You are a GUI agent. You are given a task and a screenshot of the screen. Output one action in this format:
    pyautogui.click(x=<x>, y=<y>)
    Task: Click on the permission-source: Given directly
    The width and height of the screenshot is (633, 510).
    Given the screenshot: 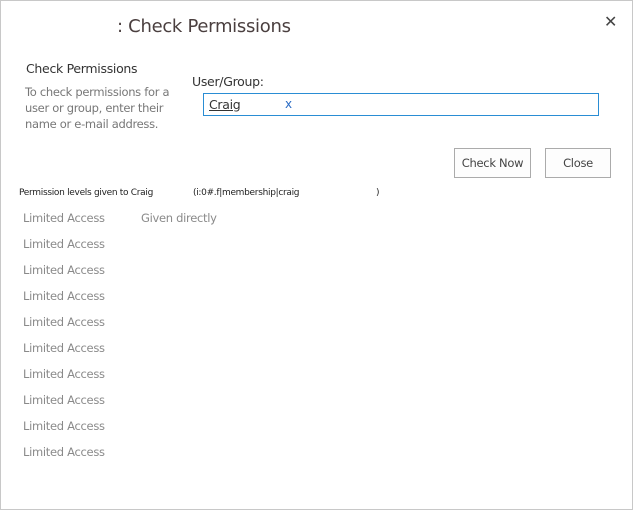 What is the action you would take?
    pyautogui.click(x=179, y=218)
    